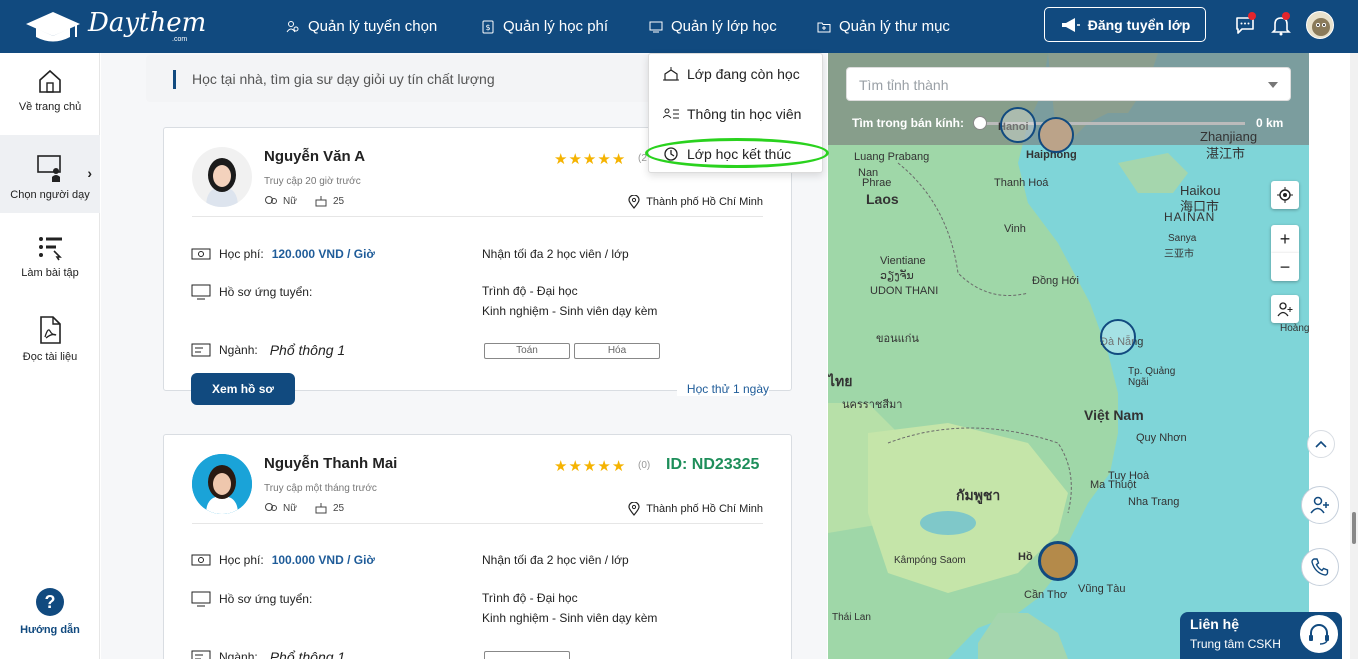 The width and height of the screenshot is (1358, 659). What do you see at coordinates (731, 74) in the screenshot?
I see `menu-item-active-classes: Lớp đang còn học` at bounding box center [731, 74].